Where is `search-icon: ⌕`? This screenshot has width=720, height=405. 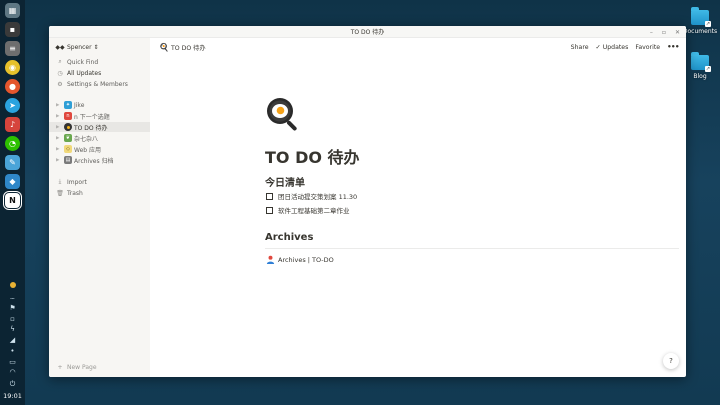
search-icon: ⌕ is located at coordinates (60, 61).